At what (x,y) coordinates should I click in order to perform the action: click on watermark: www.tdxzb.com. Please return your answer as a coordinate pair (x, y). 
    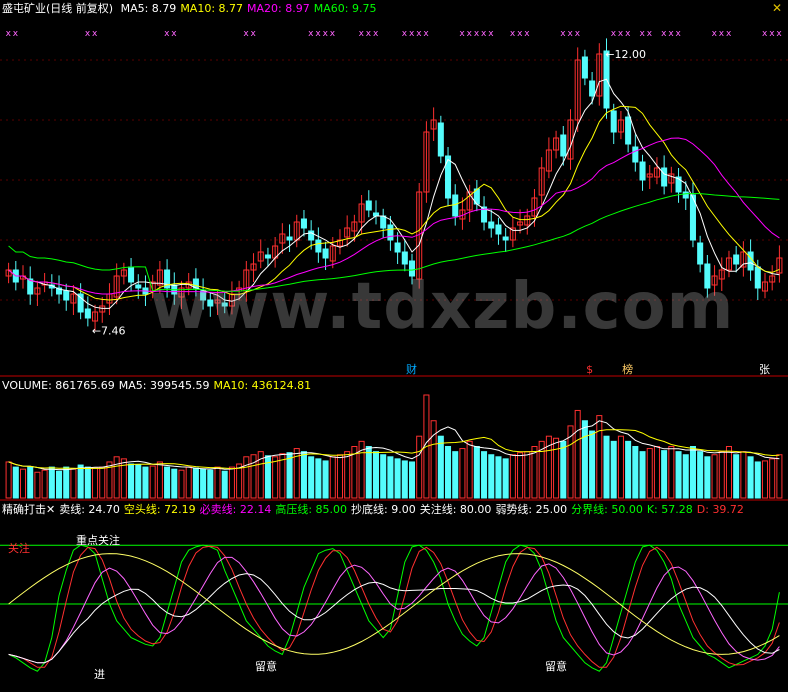
    Looking at the image, I should click on (442, 307).